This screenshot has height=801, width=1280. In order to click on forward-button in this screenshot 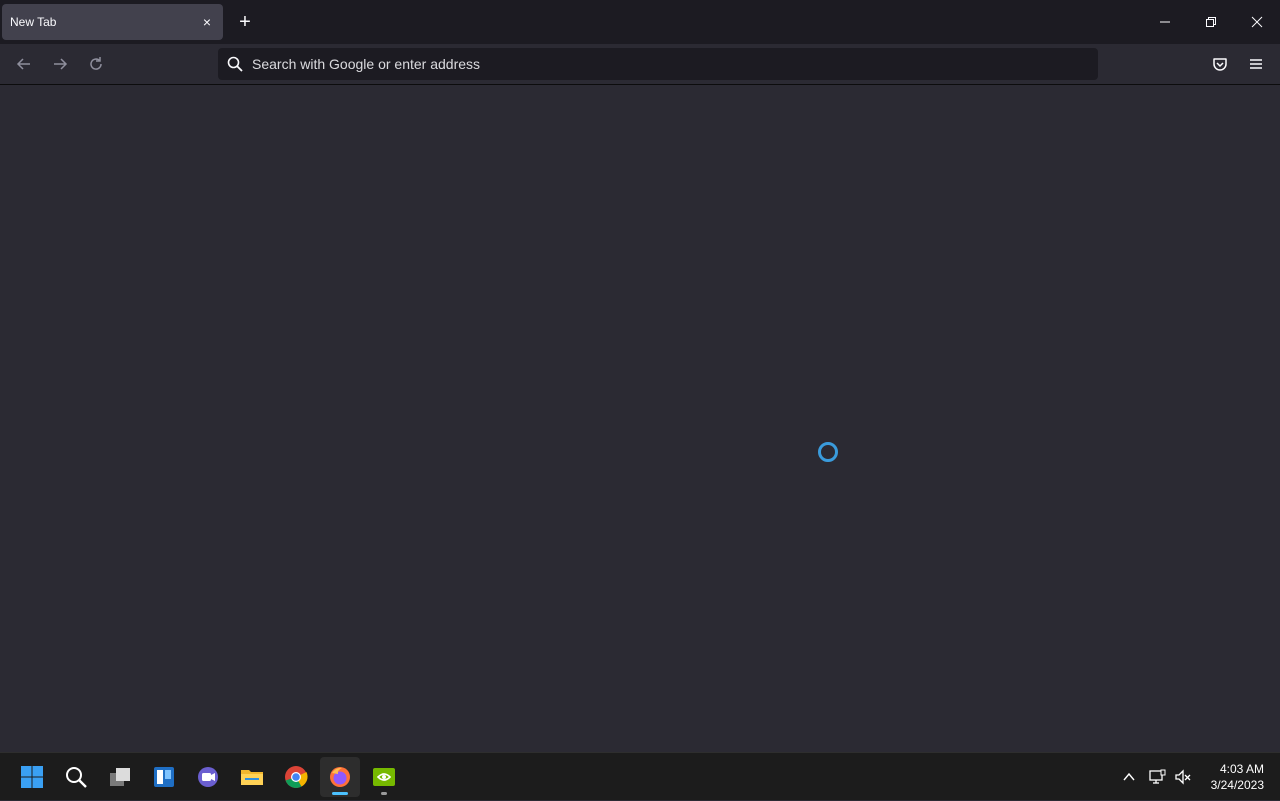, I will do `click(60, 64)`.